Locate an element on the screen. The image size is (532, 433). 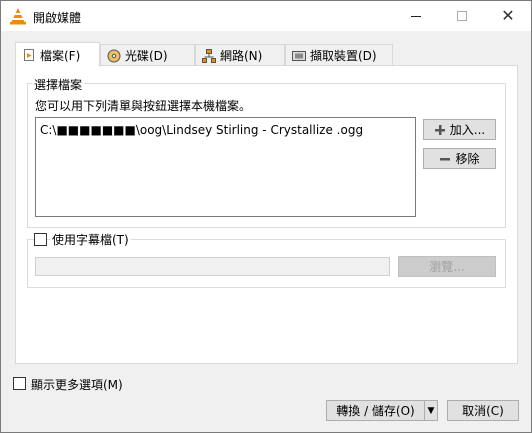
tab-network-label: 網路(N) is located at coordinates (241, 56).